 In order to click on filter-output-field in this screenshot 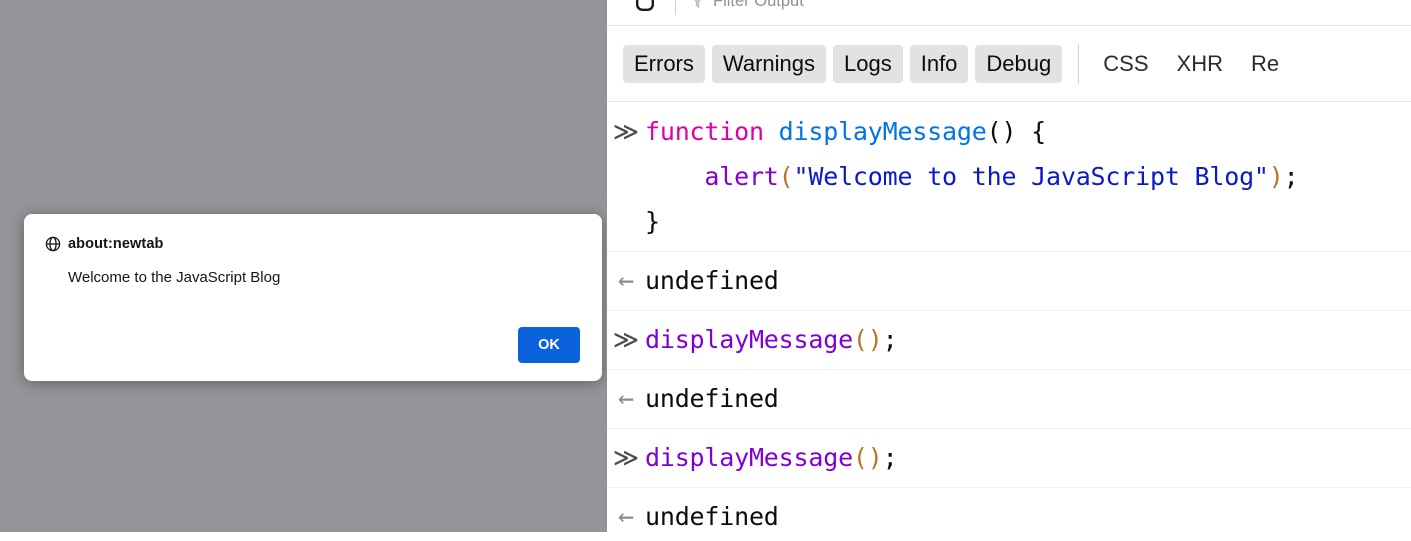, I will do `click(1050, 8)`.